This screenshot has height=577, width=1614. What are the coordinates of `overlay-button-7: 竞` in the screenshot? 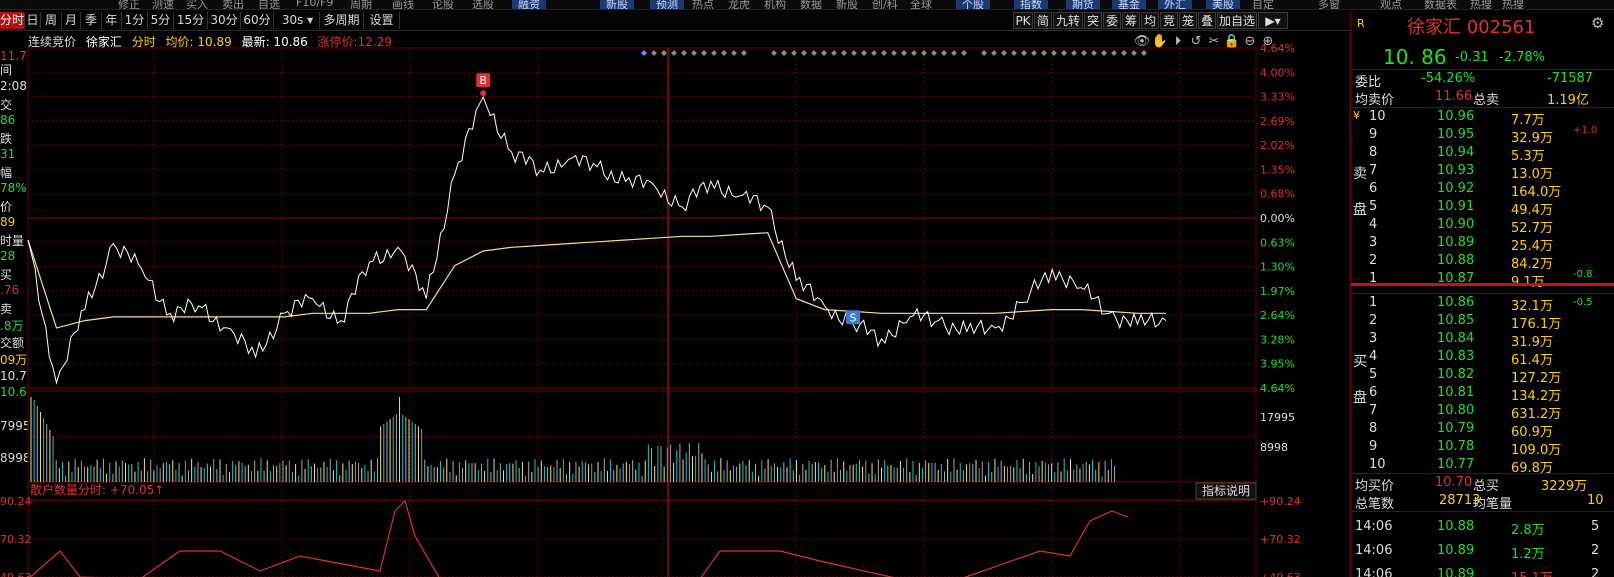 It's located at (1169, 20).